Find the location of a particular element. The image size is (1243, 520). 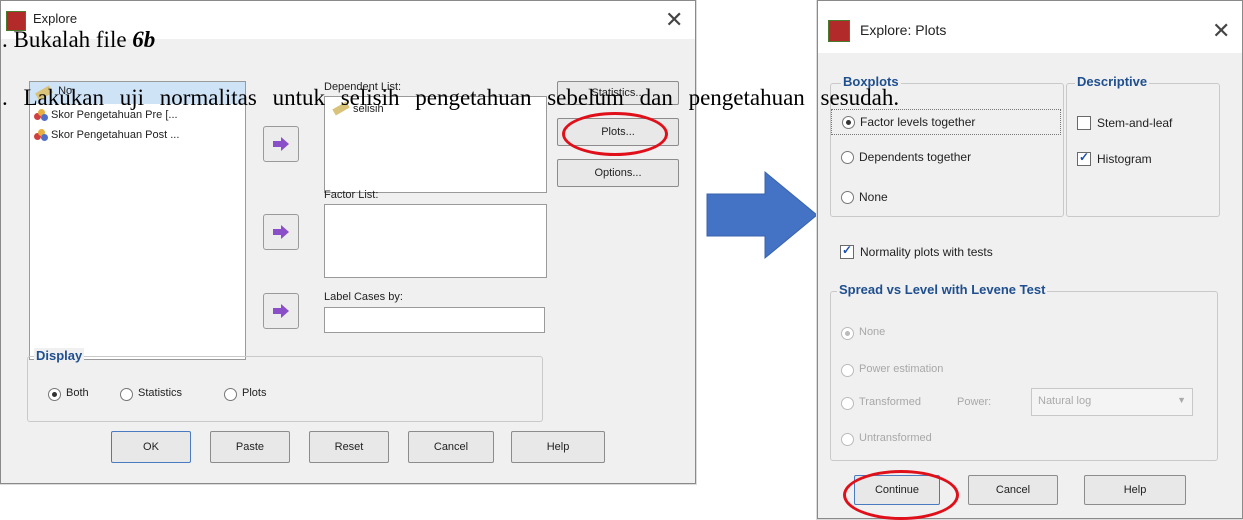

spss-app-icon is located at coordinates (839, 31).